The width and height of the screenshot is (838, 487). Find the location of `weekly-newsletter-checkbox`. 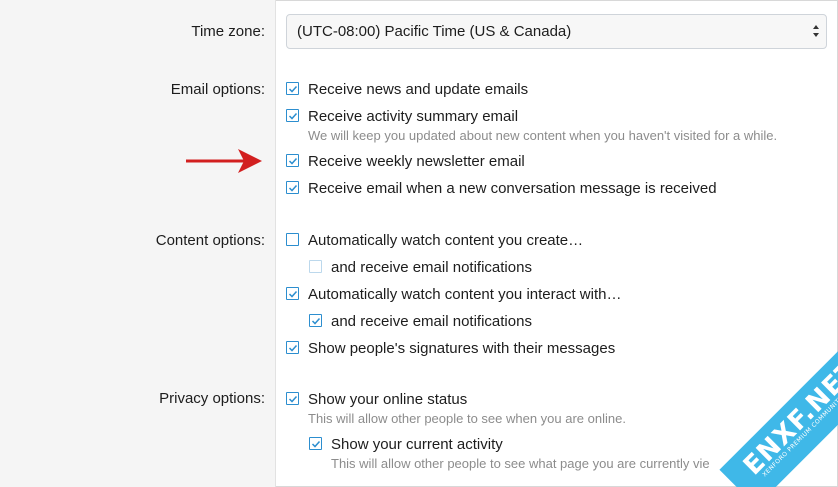

weekly-newsletter-checkbox is located at coordinates (292, 160).